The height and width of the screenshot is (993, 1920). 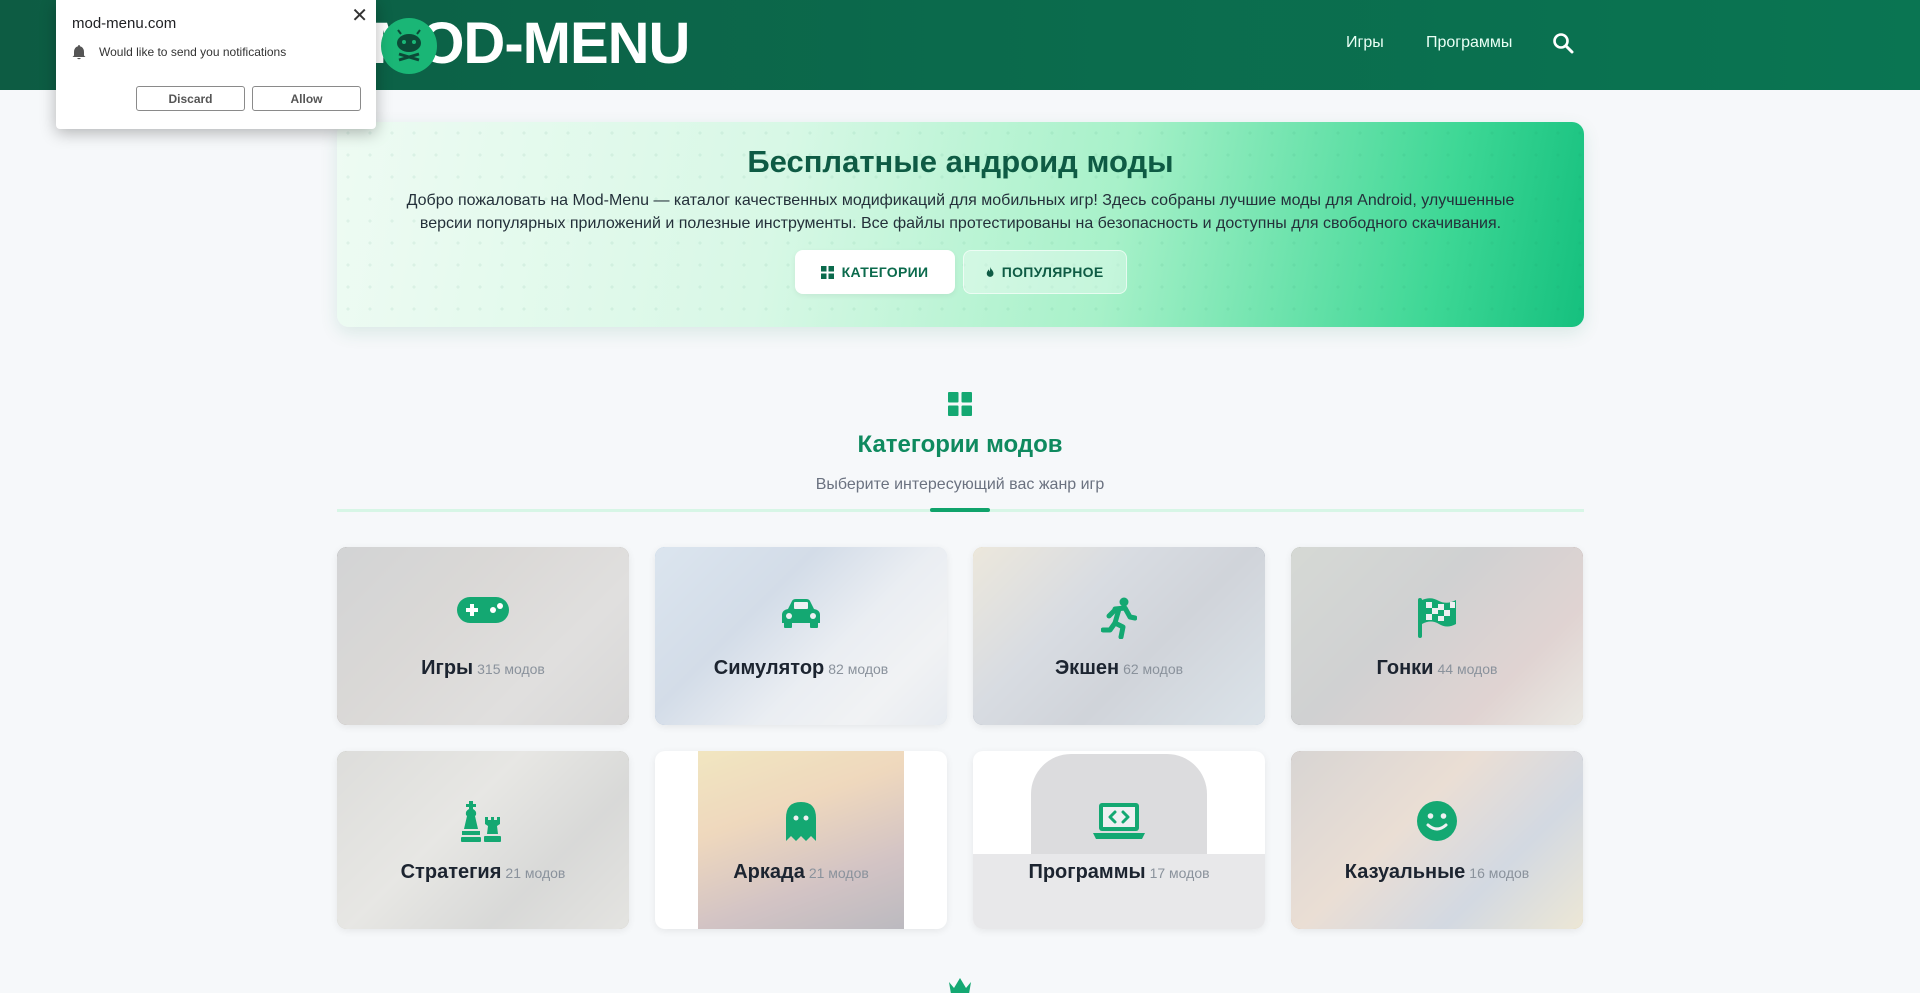 I want to click on popular-button: ПОПУЛЯРНОЕ, so click(x=1044, y=272).